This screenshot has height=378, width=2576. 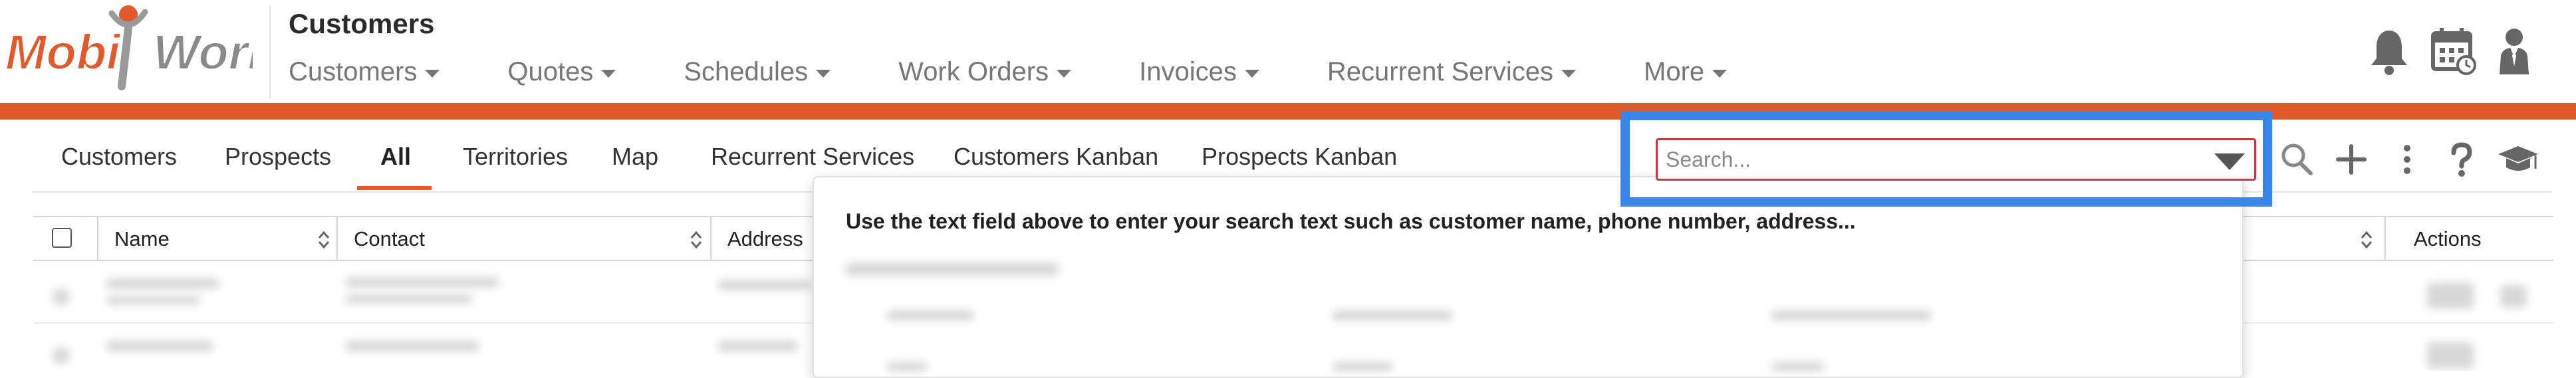 I want to click on nav-recurrent-services: Recurrent Services, so click(x=1451, y=72).